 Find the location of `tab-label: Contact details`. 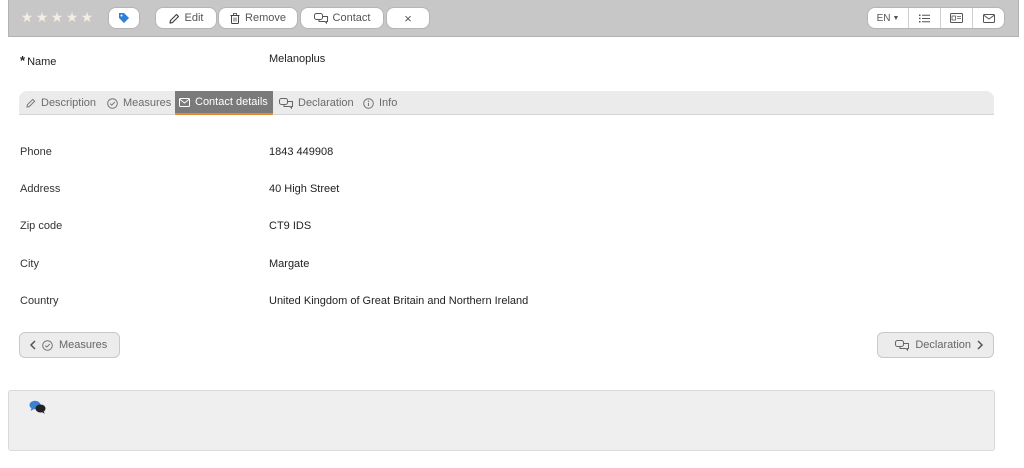

tab-label: Contact details is located at coordinates (231, 102).